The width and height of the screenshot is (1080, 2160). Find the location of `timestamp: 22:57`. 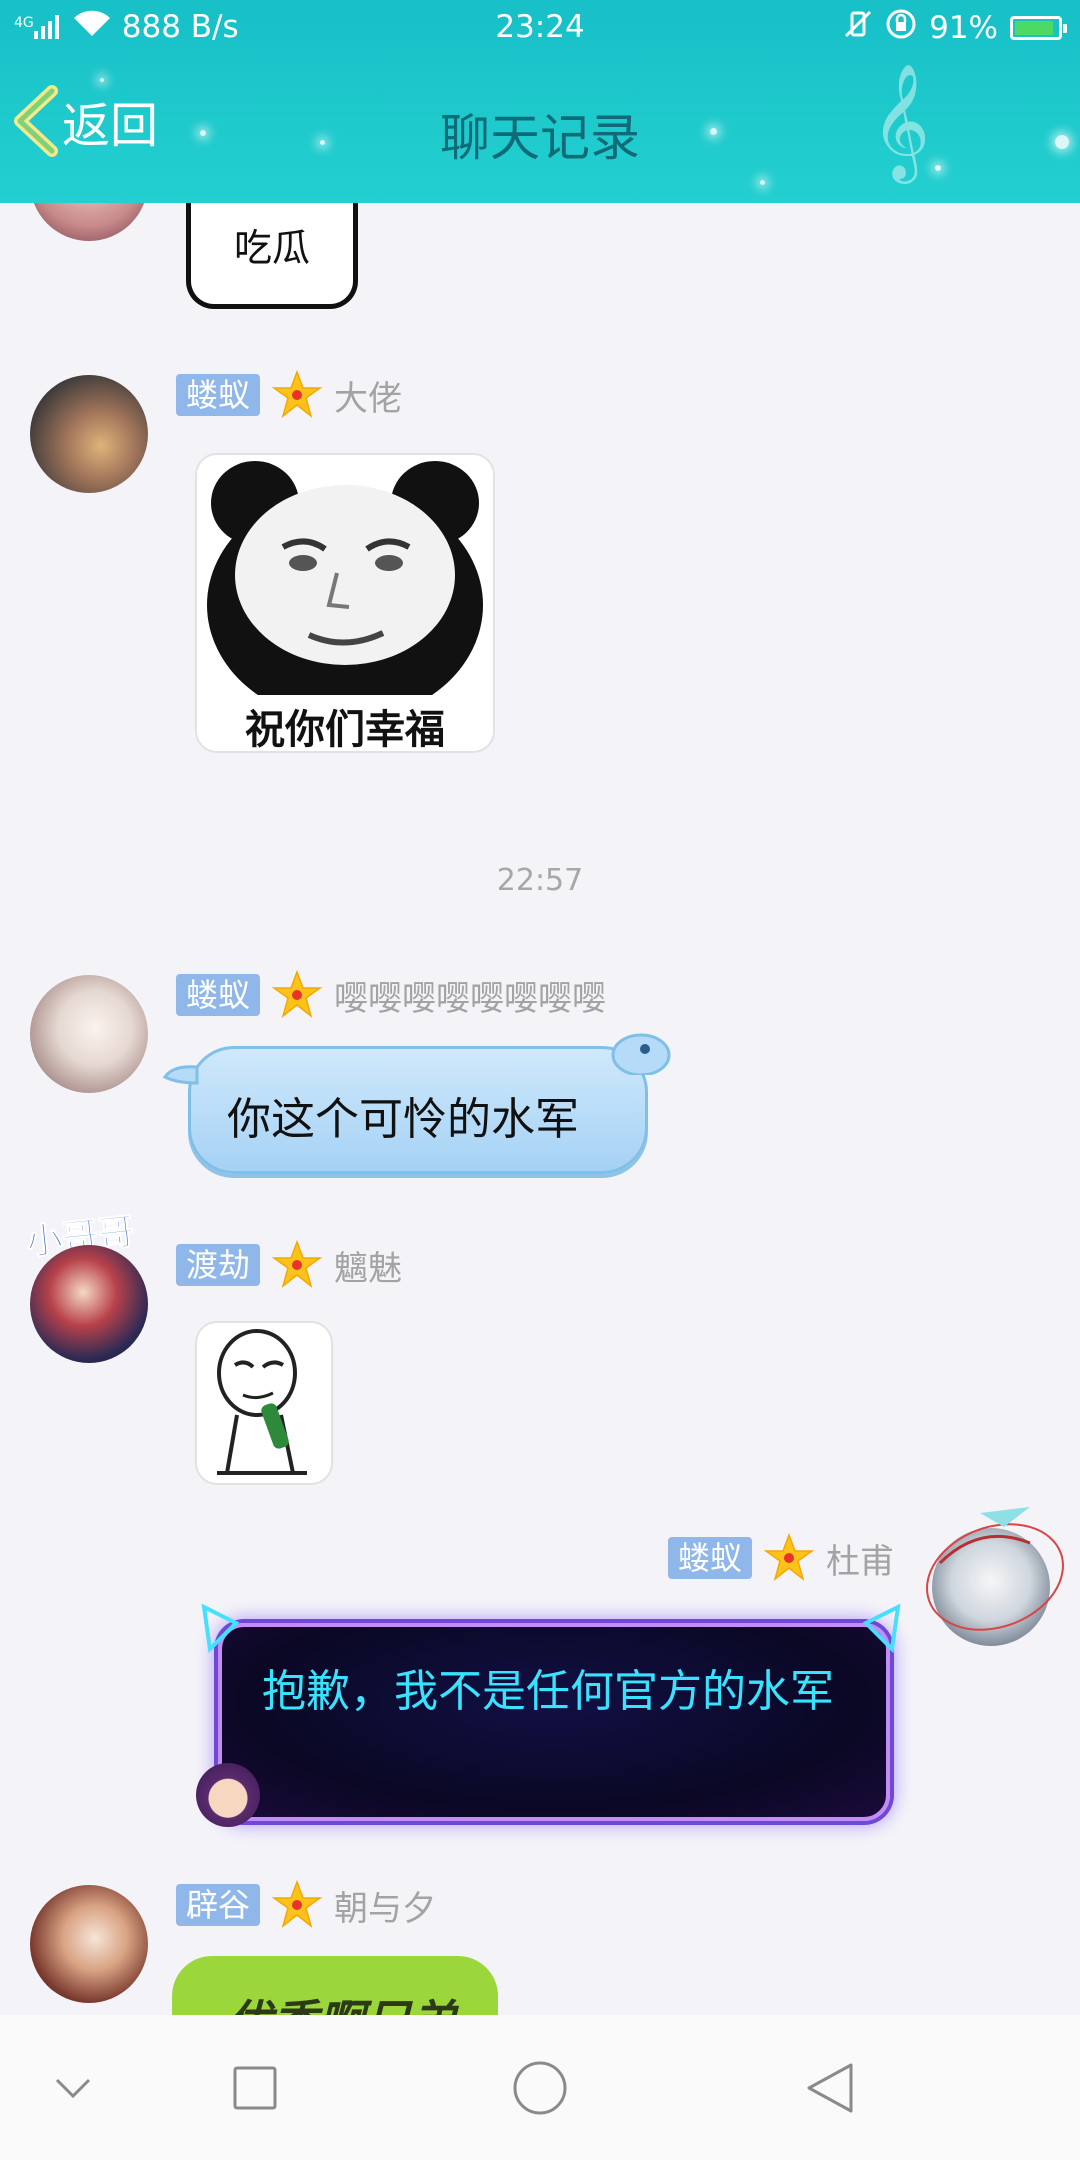

timestamp: 22:57 is located at coordinates (540, 880).